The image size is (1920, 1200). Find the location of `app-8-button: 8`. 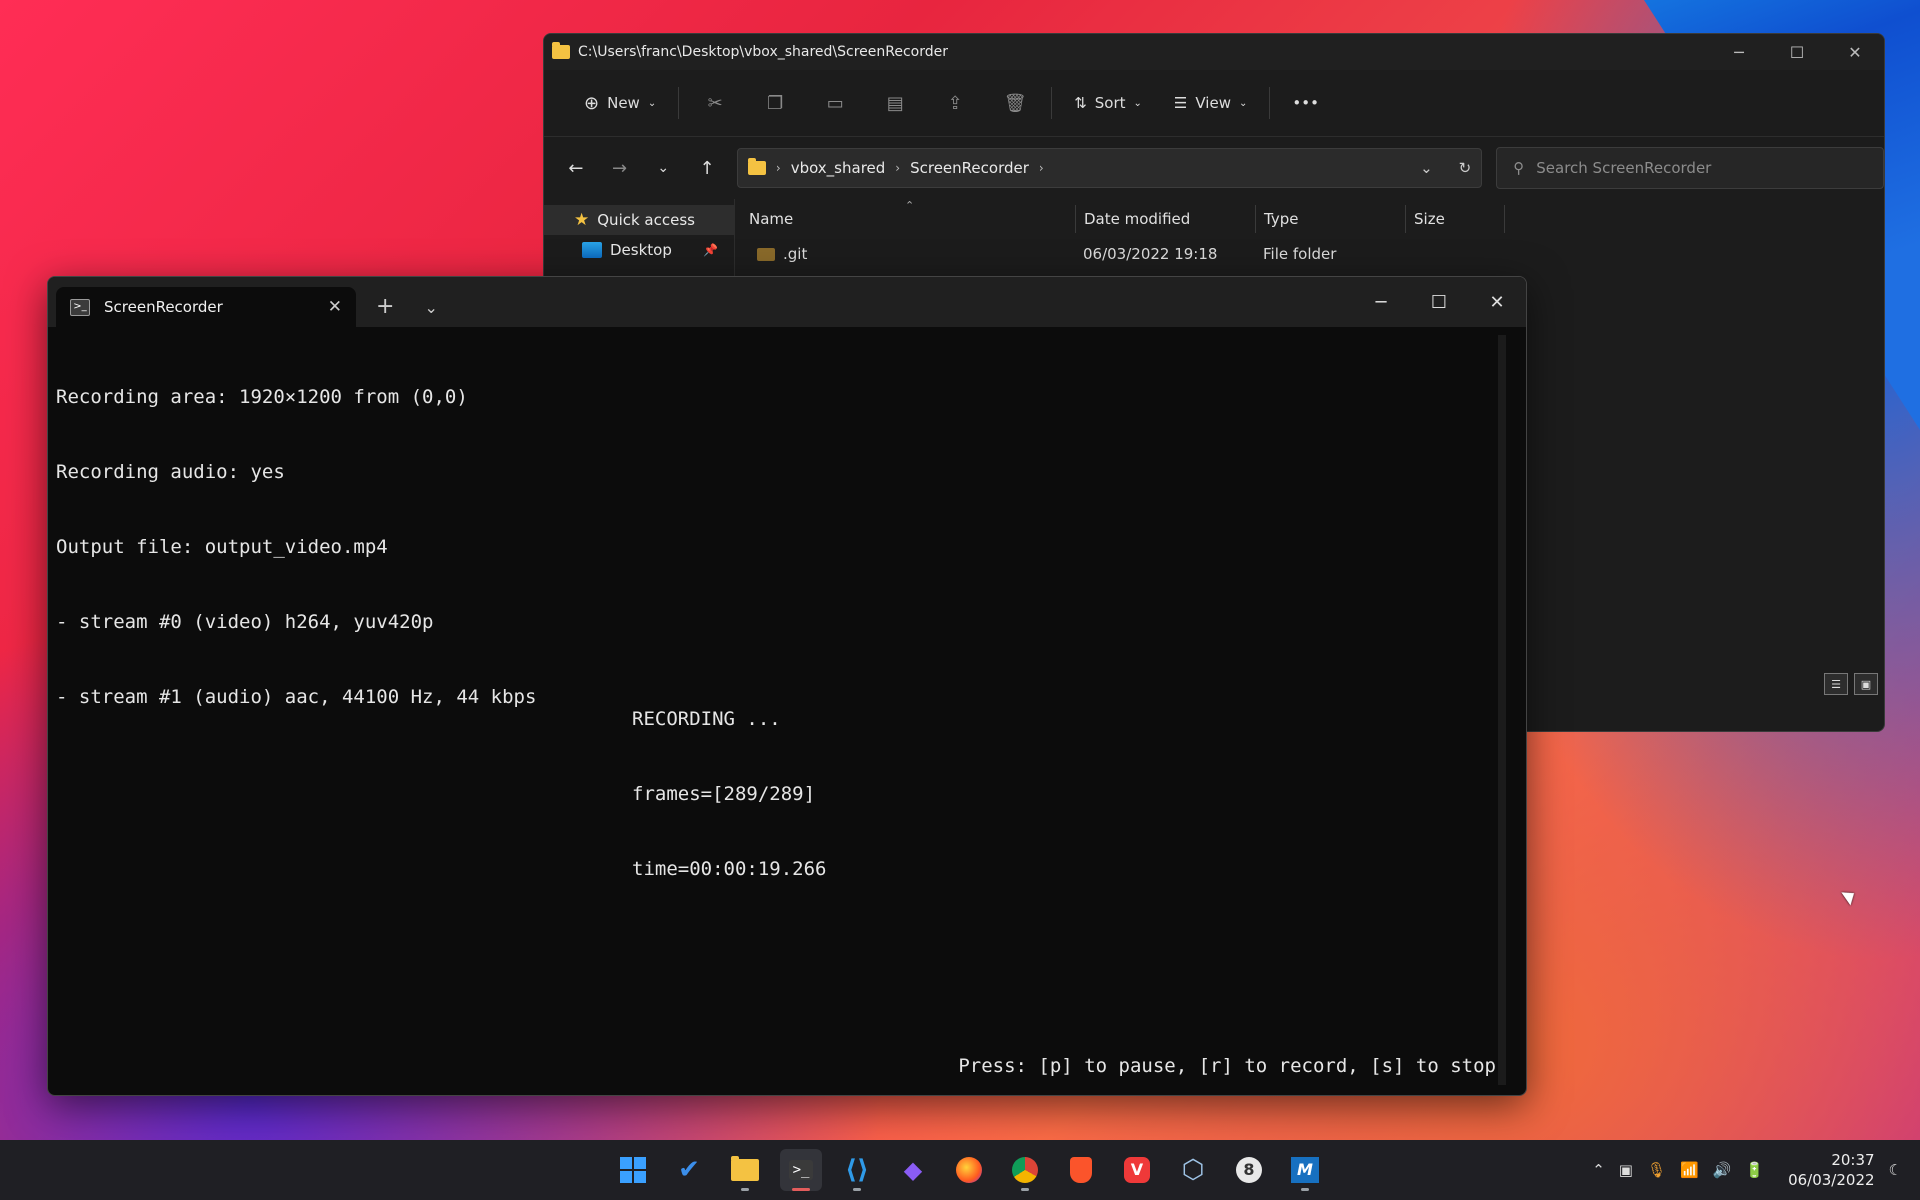

app-8-button: 8 is located at coordinates (1249, 1170).